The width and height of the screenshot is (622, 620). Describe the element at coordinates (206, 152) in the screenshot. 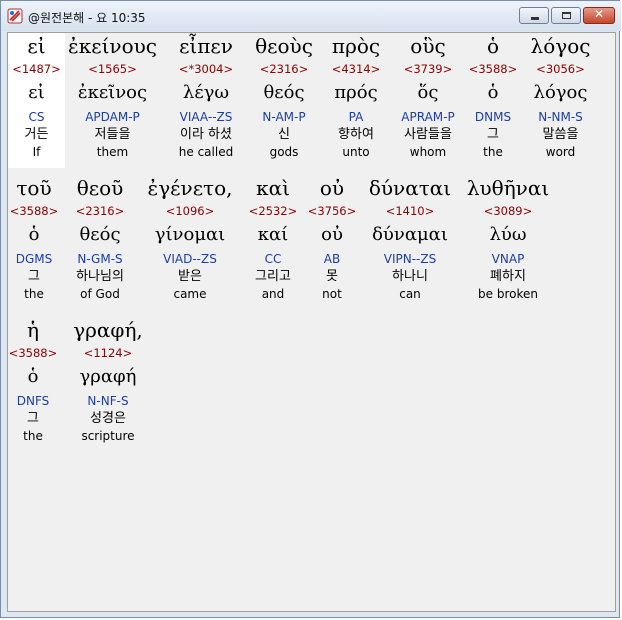

I see `english-gloss: he called` at that location.